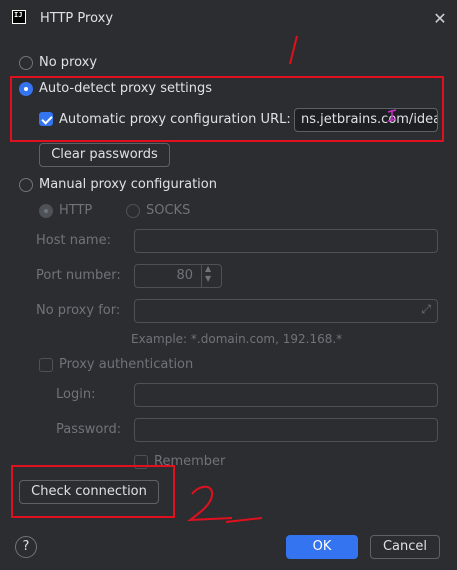  I want to click on help-icon: ?, so click(26, 547).